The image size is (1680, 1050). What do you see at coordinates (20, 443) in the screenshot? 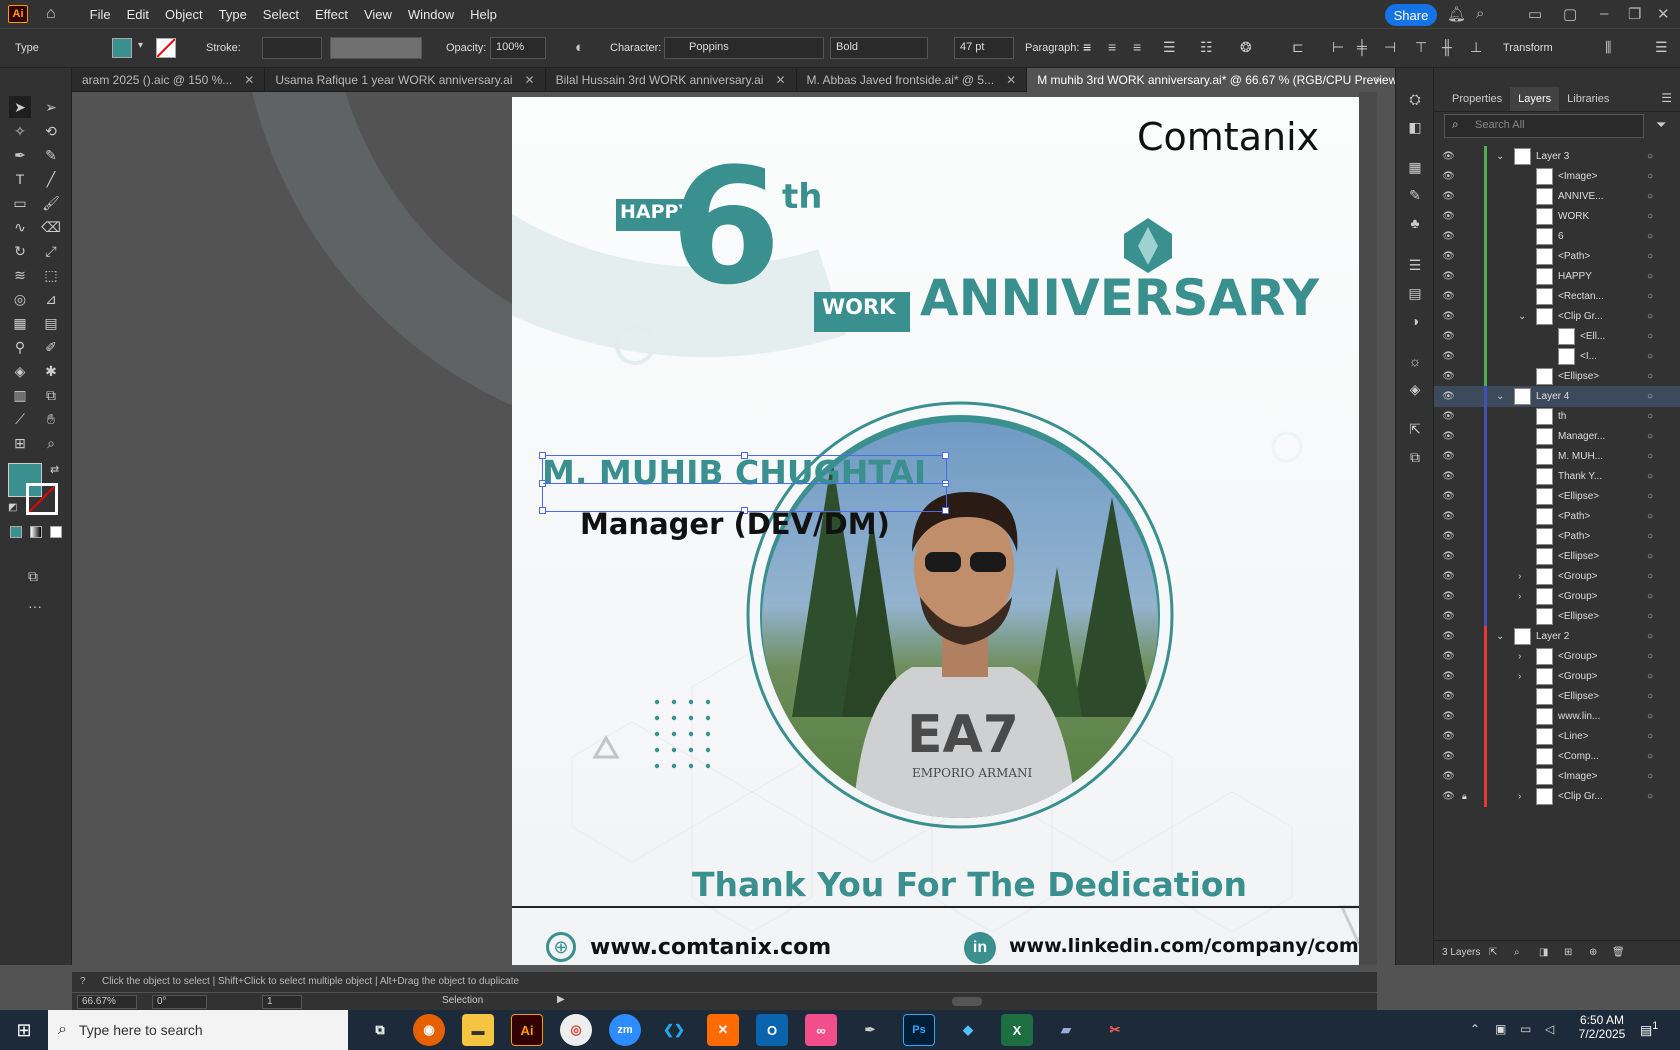
I see `print-tiling-icon: ⊞` at bounding box center [20, 443].